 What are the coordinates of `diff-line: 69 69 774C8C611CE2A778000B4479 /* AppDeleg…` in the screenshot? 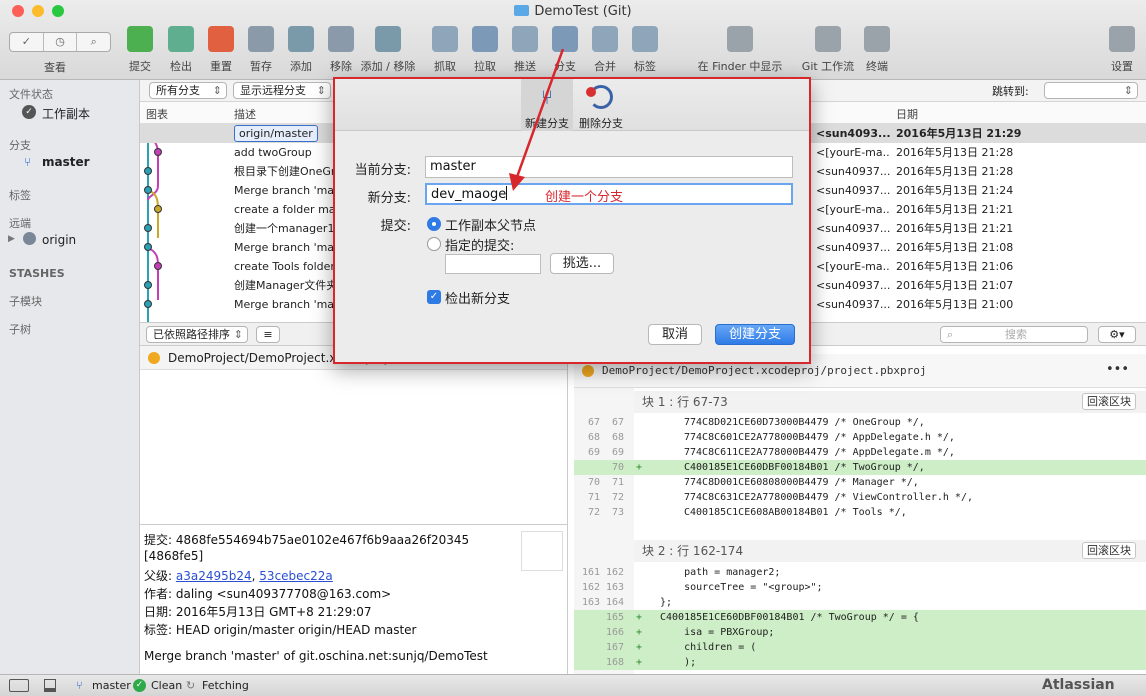 It's located at (860, 452).